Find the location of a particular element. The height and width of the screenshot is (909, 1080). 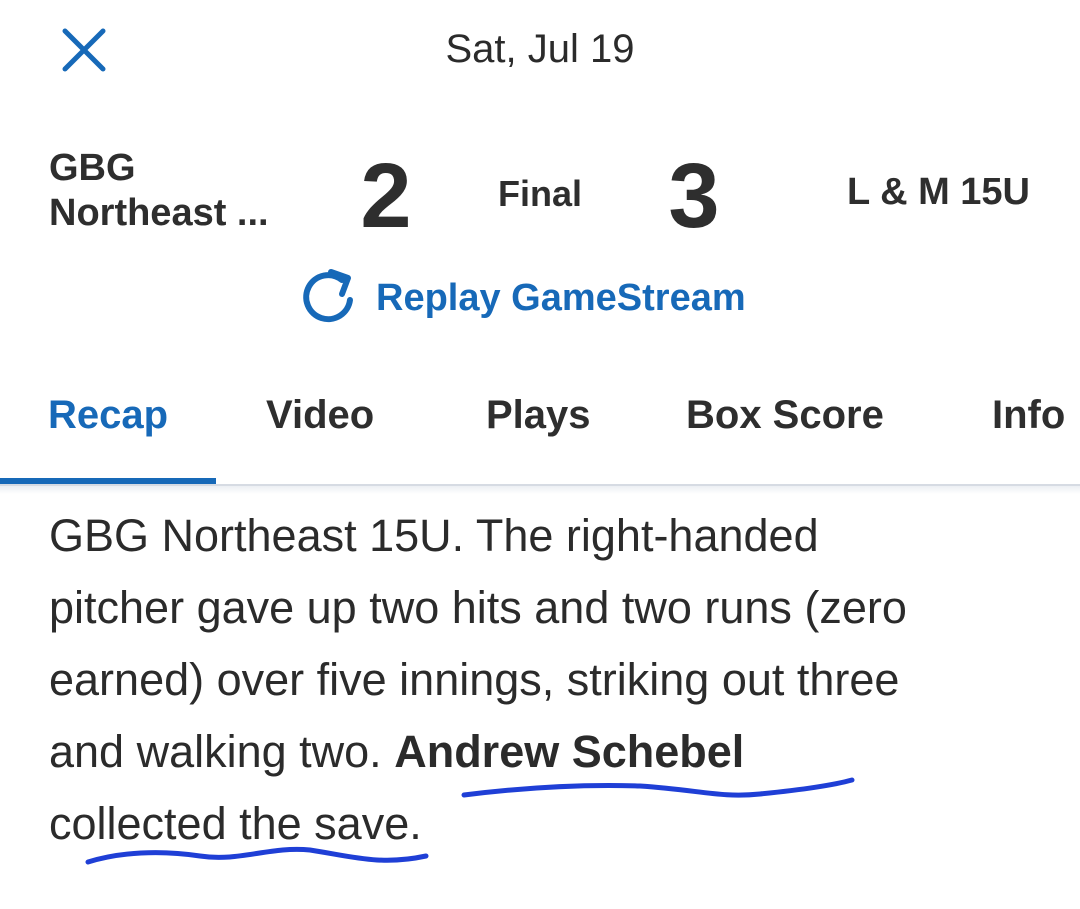

tab-info: Info is located at coordinates (1028, 415).